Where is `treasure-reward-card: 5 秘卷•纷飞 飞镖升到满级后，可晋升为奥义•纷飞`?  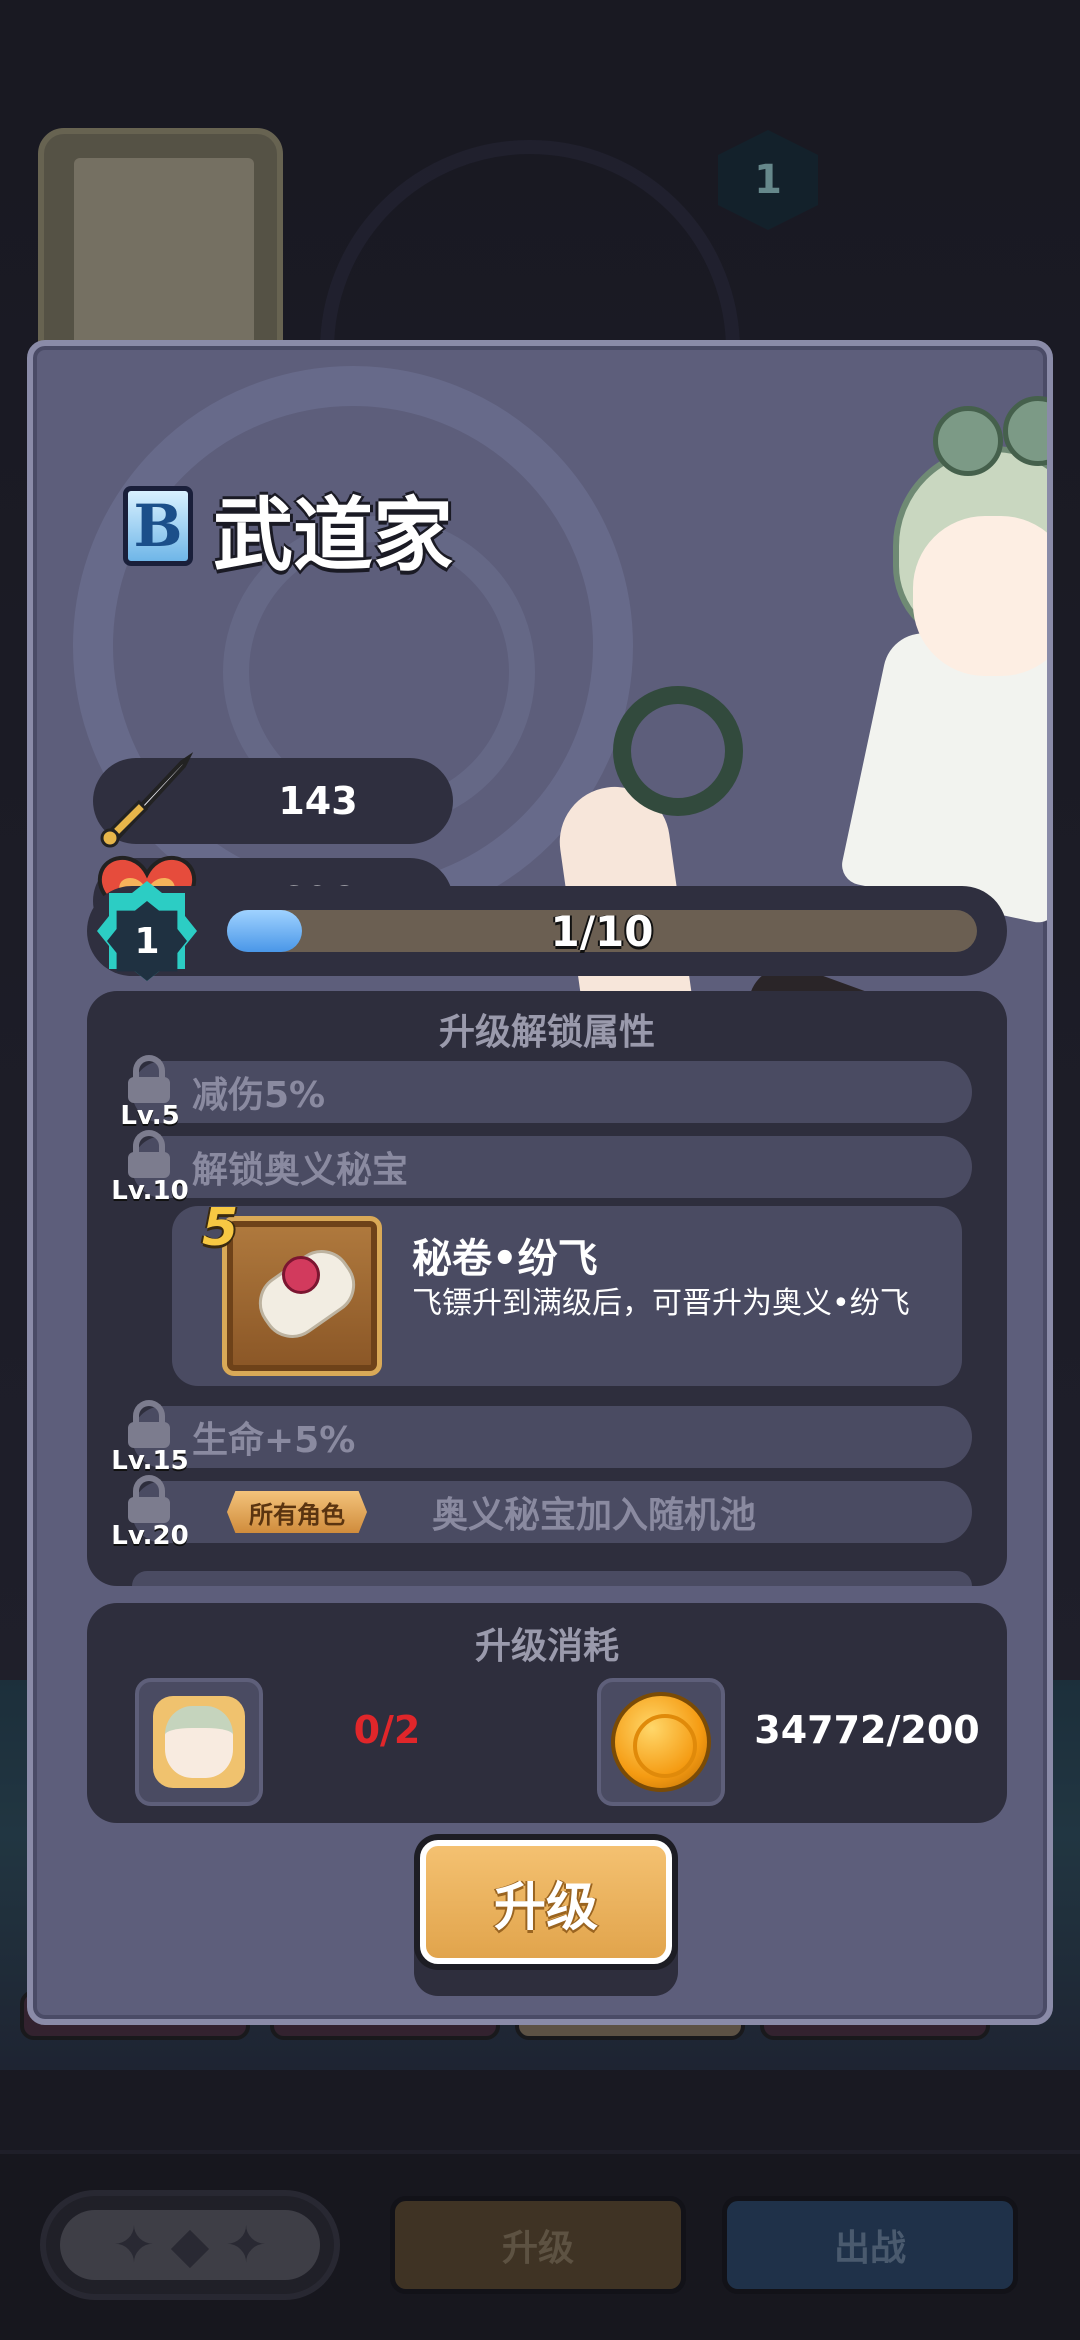
treasure-reward-card: 5 秘卷•纷飞 飞镖升到满级后，可晋升为奥义•纷飞 is located at coordinates (567, 1292).